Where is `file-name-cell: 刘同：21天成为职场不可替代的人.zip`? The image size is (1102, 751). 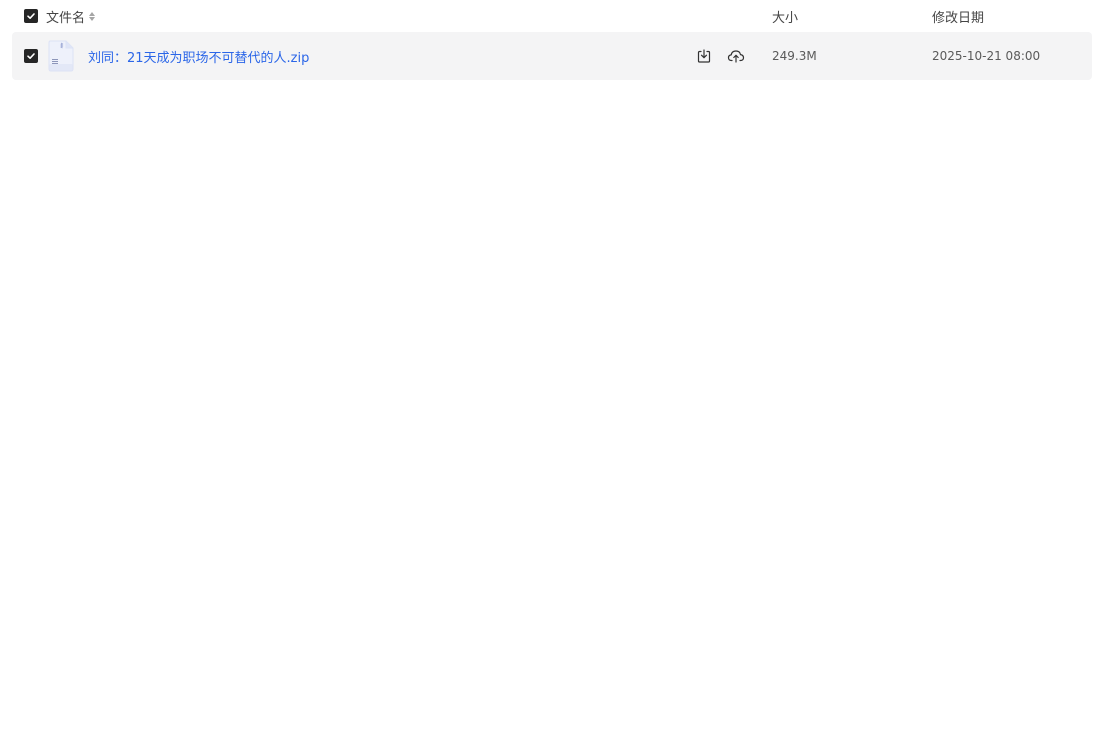
file-name-cell: 刘同：21天成为职场不可替代的人.zip is located at coordinates (198, 56).